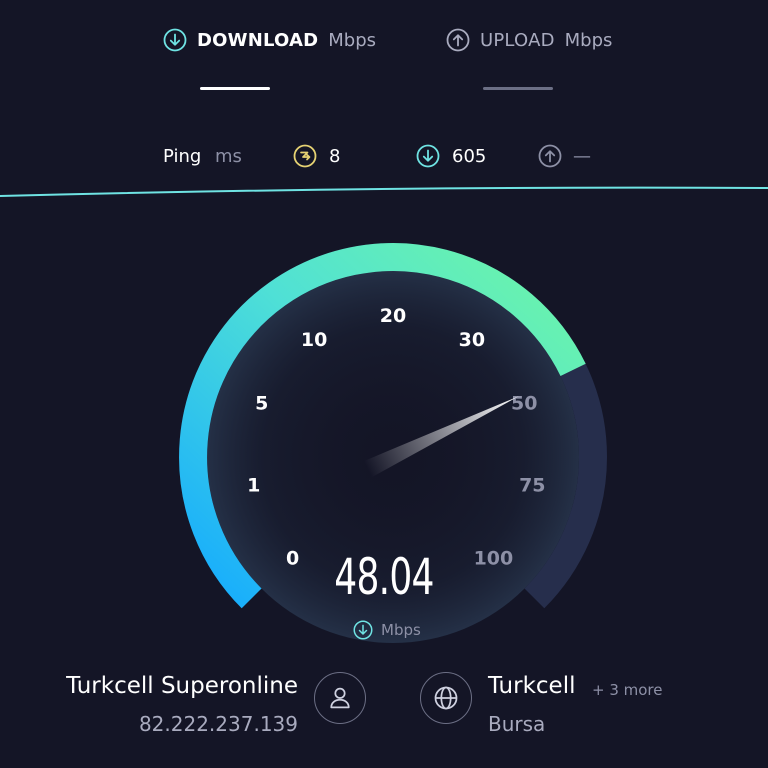  Describe the element at coordinates (314, 340) in the screenshot. I see `gauge-tick-label: 10` at that location.